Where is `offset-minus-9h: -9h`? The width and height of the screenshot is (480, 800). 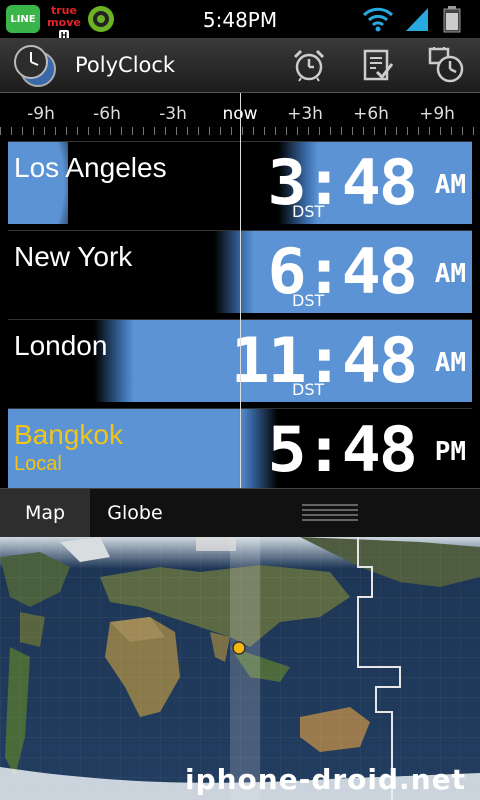
offset-minus-9h: -9h is located at coordinates (41, 114).